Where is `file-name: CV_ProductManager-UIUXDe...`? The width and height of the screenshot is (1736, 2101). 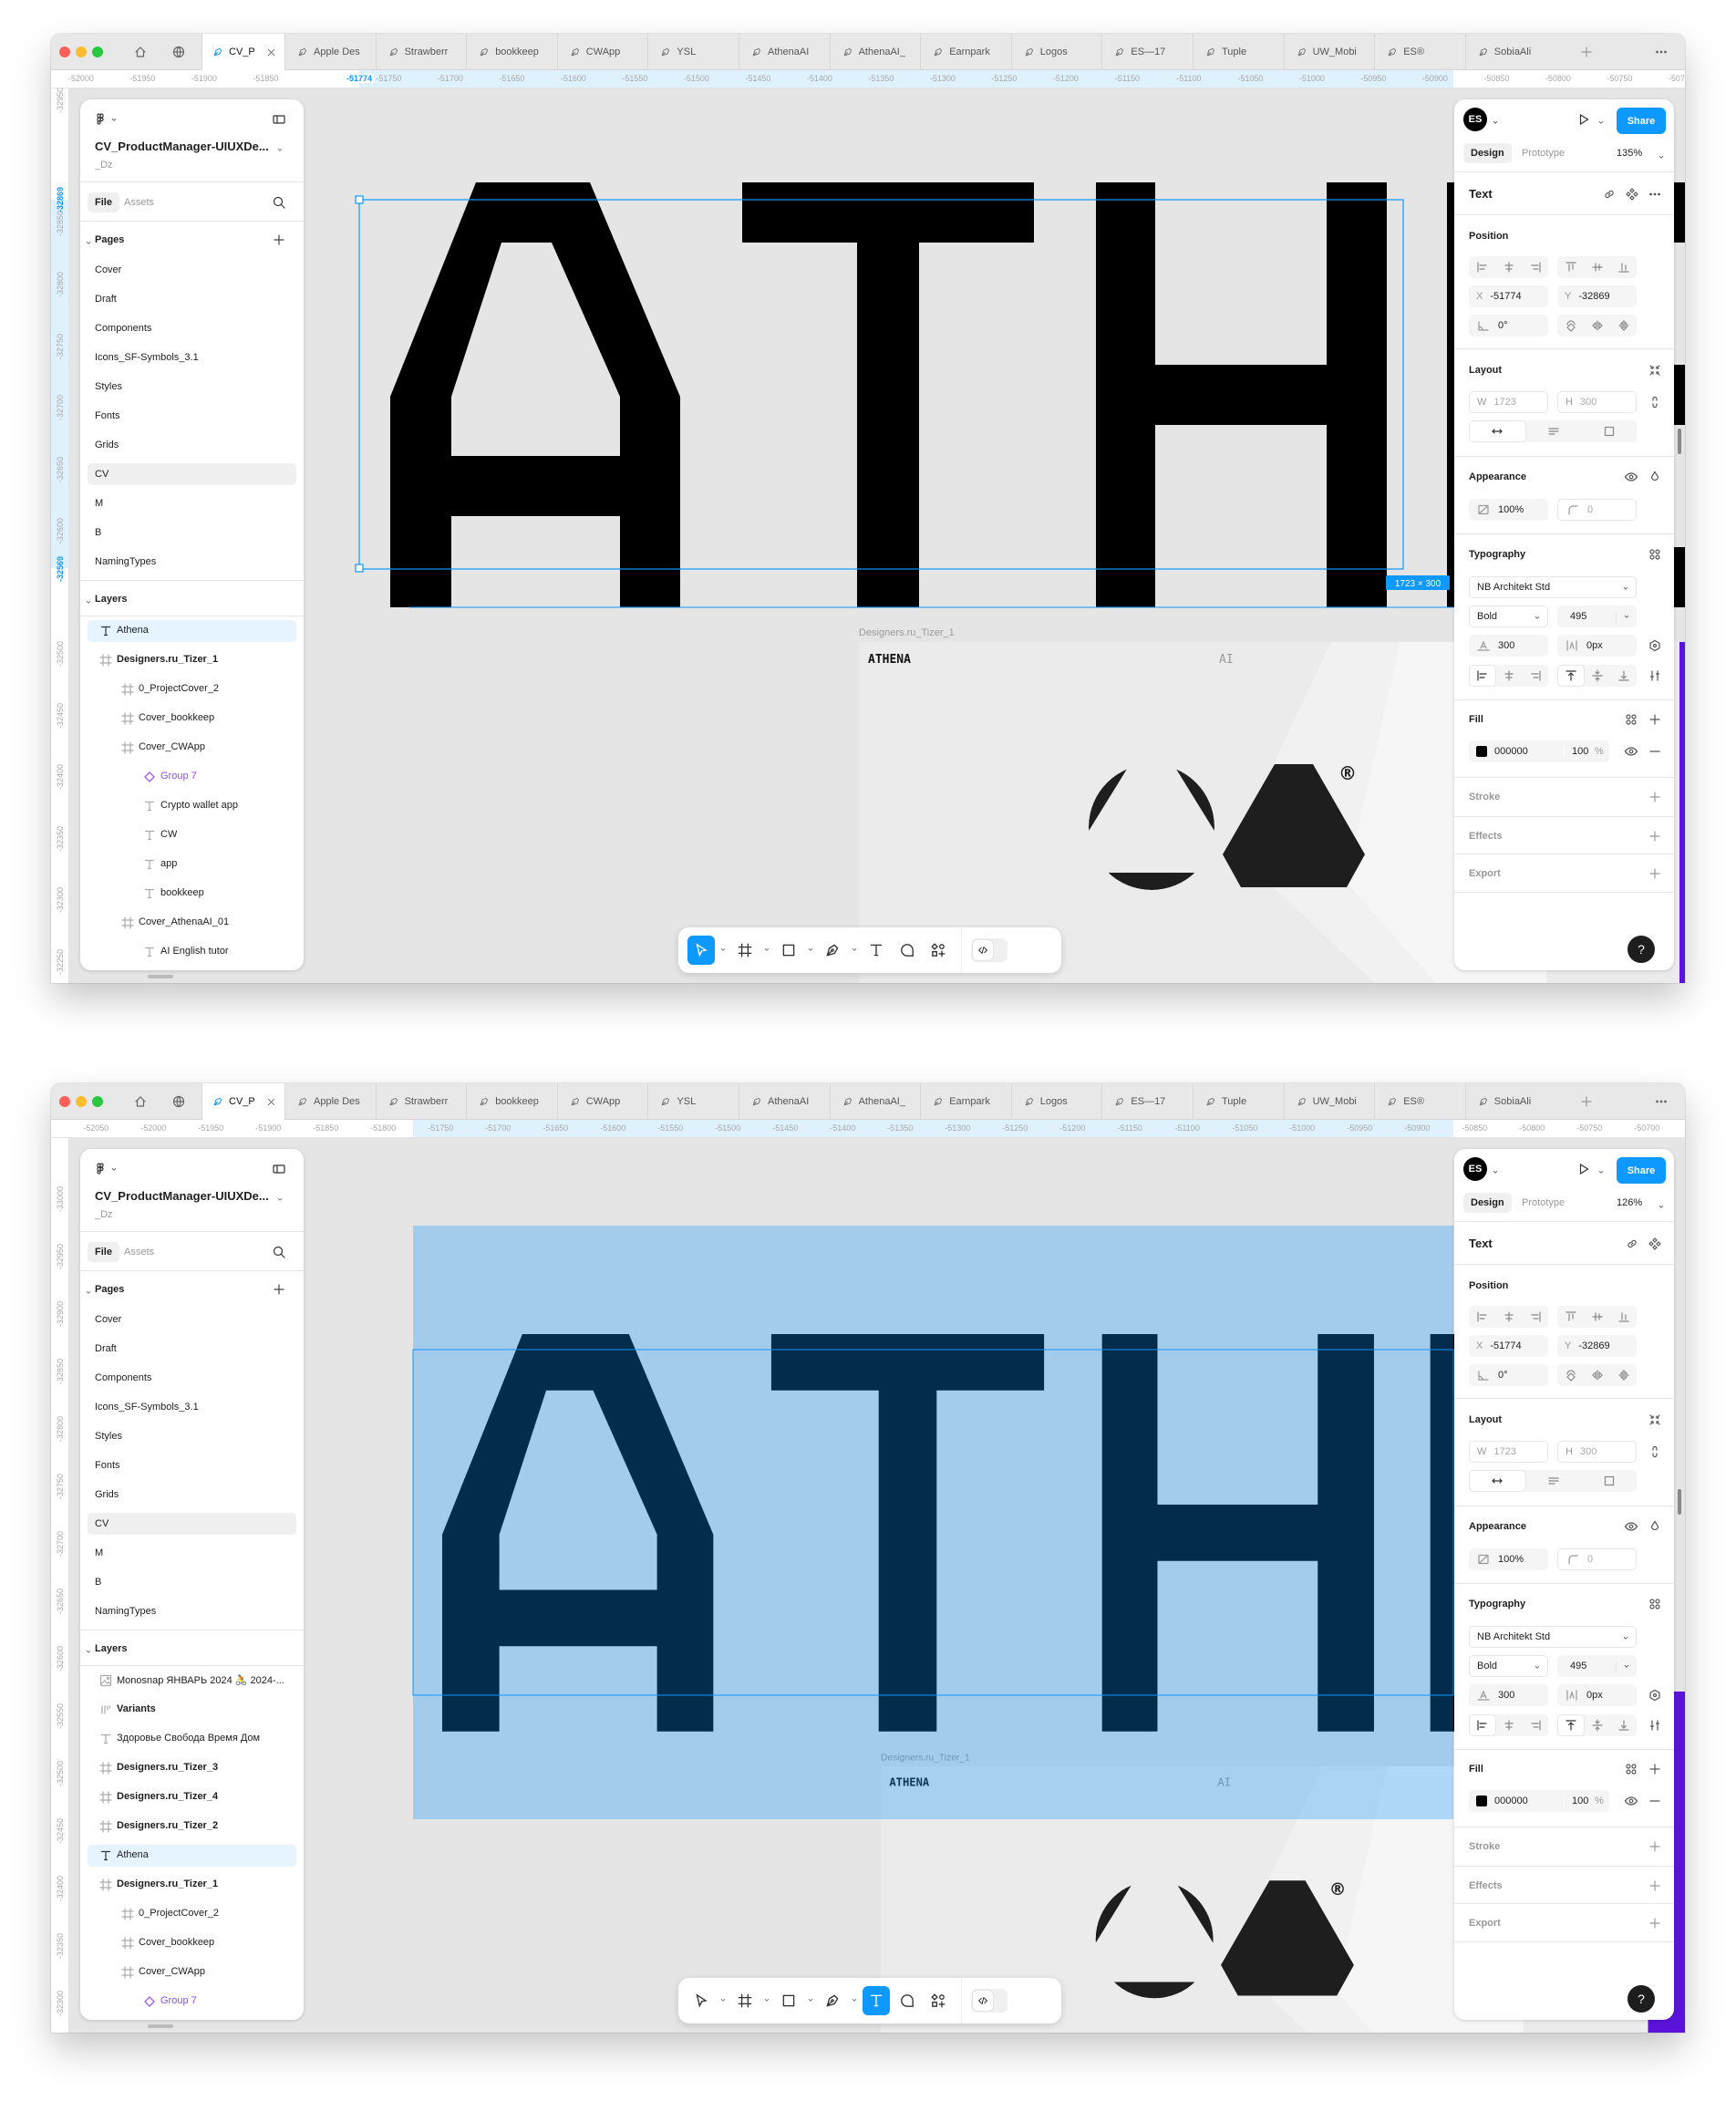 file-name: CV_ProductManager-UIUXDe... is located at coordinates (182, 1196).